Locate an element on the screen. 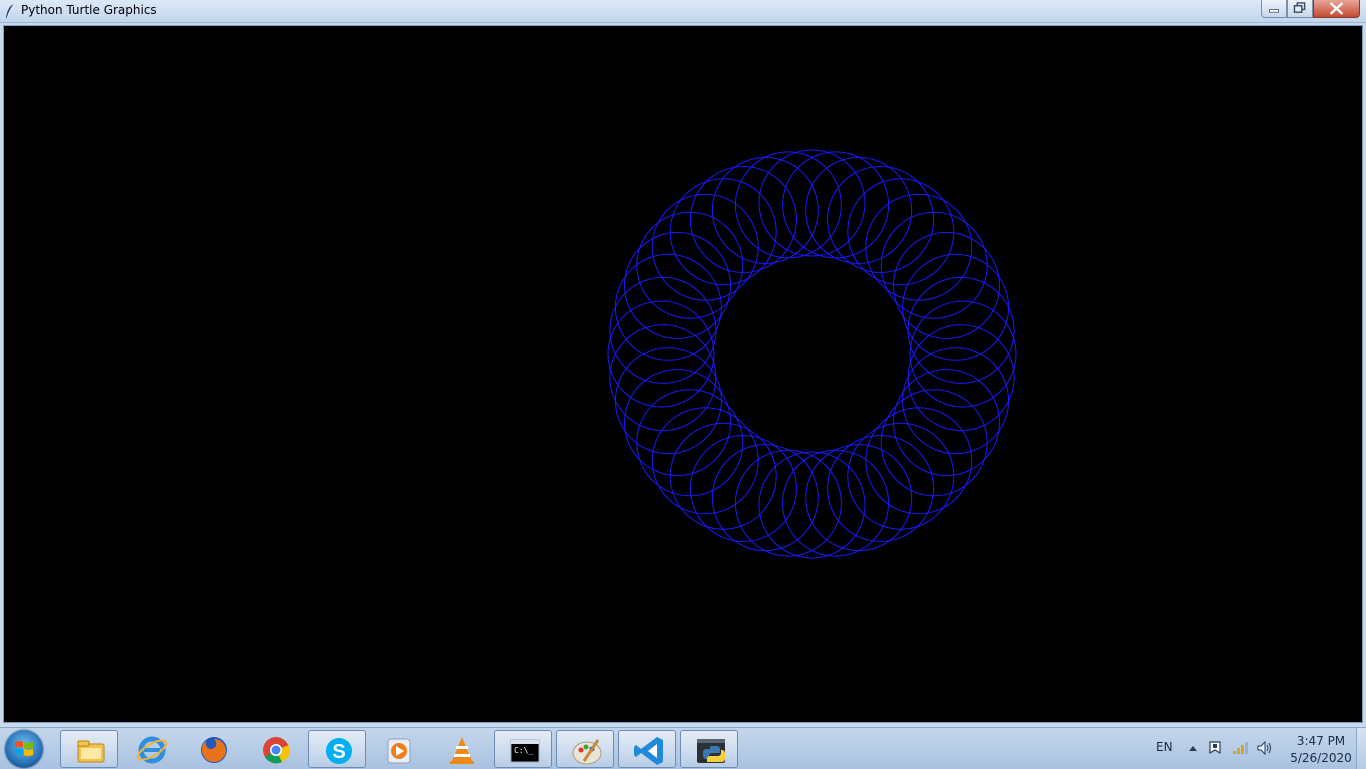 Image resolution: width=1366 pixels, height=769 pixels. taskbar-button-firefox is located at coordinates (213, 749).